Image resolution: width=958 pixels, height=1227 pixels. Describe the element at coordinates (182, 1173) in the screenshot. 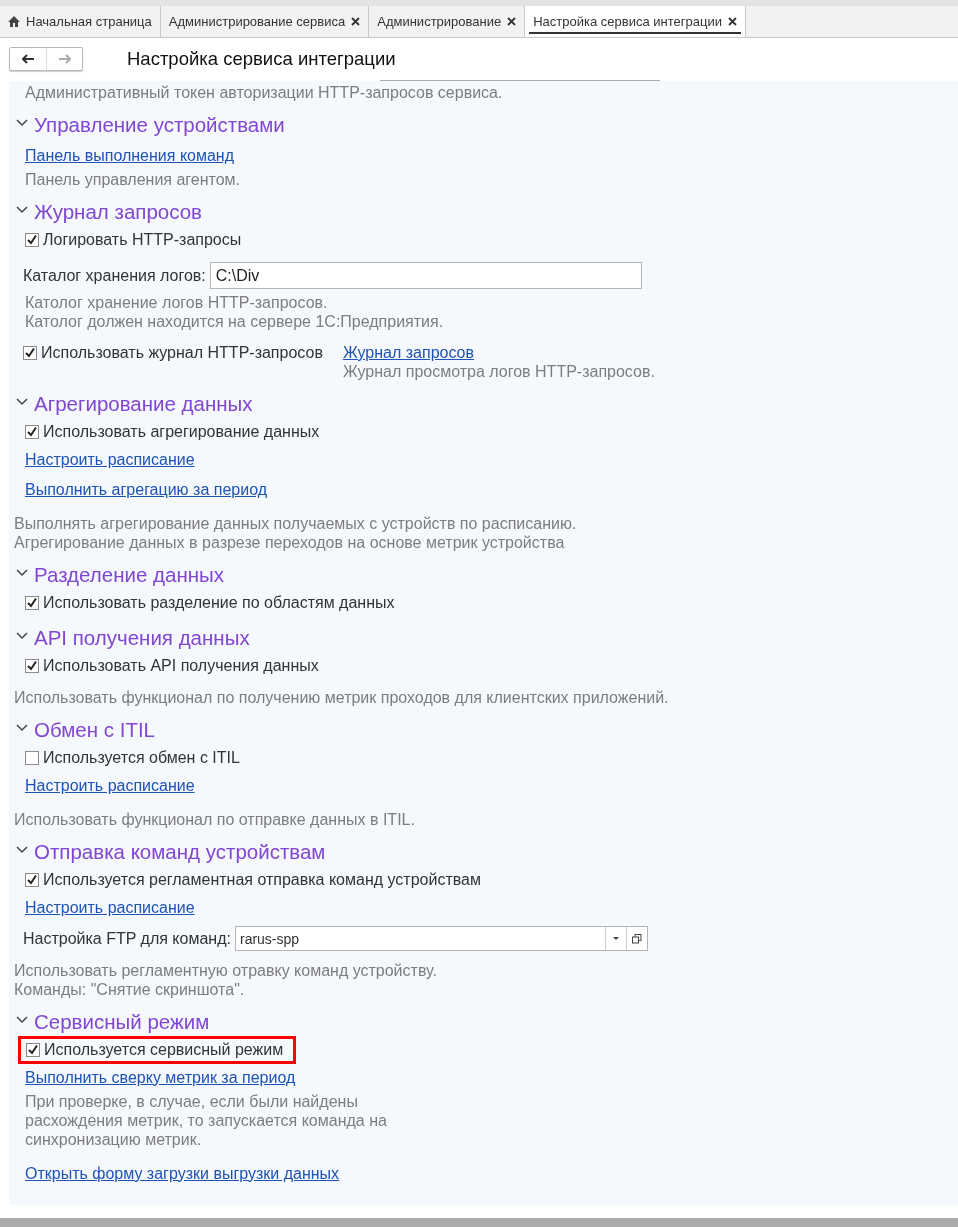

I see `link: Открыть форму загрузки выгрузки данных` at that location.